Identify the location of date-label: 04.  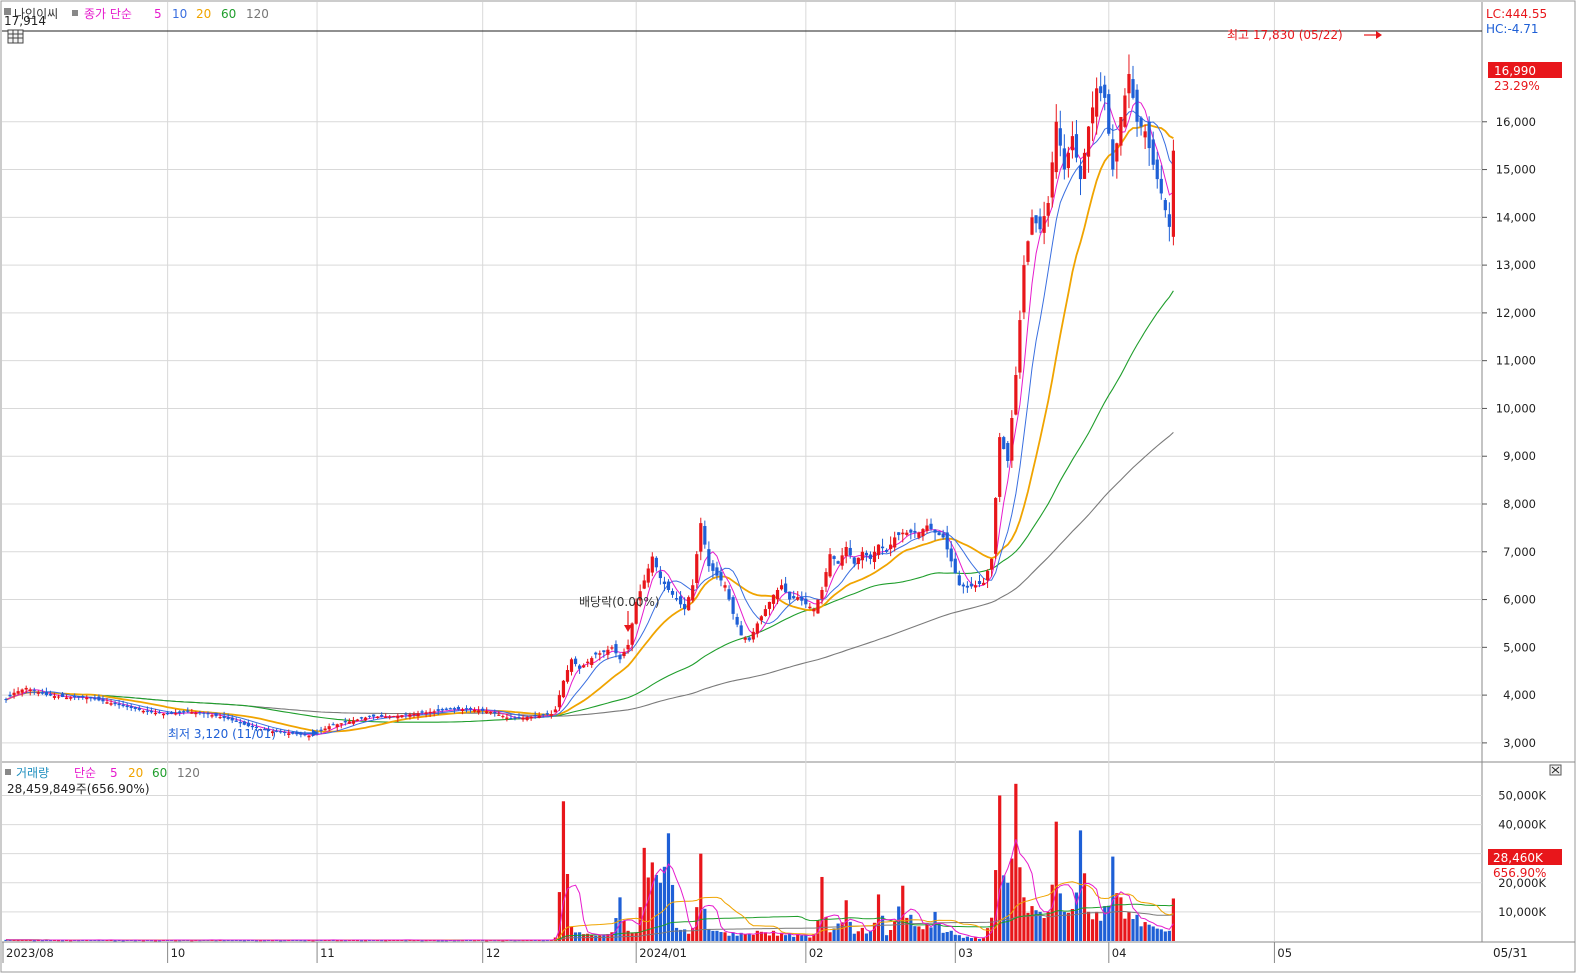
(1119, 953).